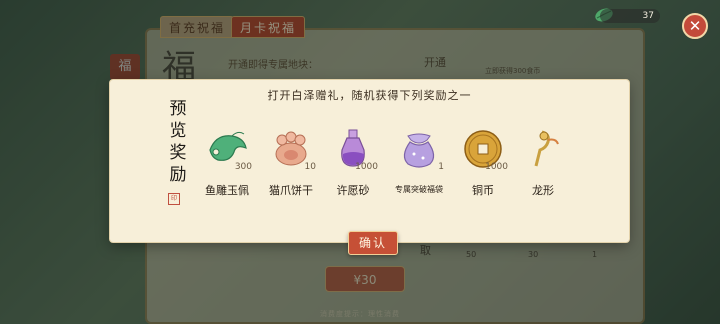  What do you see at coordinates (419, 150) in the screenshot?
I see `lucky-bag-icon` at bounding box center [419, 150].